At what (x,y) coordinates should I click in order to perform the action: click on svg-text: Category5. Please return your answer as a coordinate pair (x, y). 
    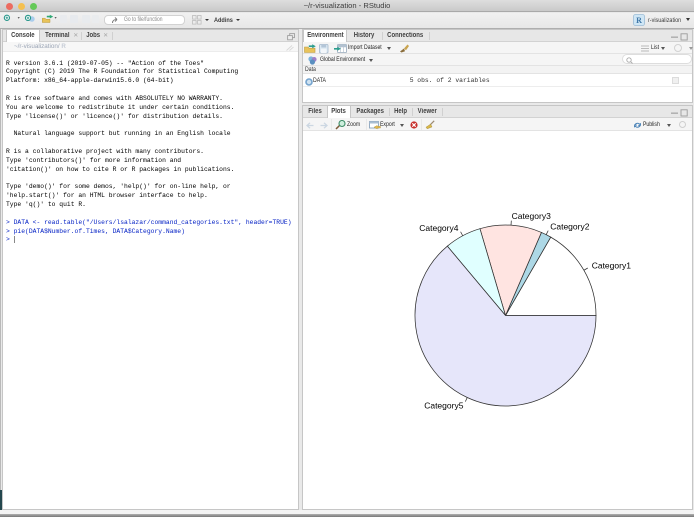
    Looking at the image, I should click on (443, 406).